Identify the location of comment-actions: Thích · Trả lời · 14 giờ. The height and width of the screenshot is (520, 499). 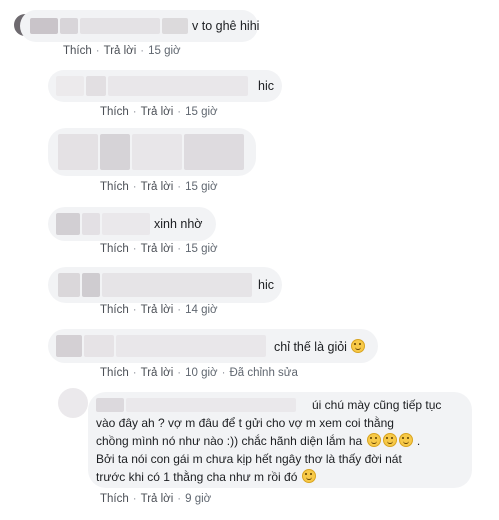
(159, 310).